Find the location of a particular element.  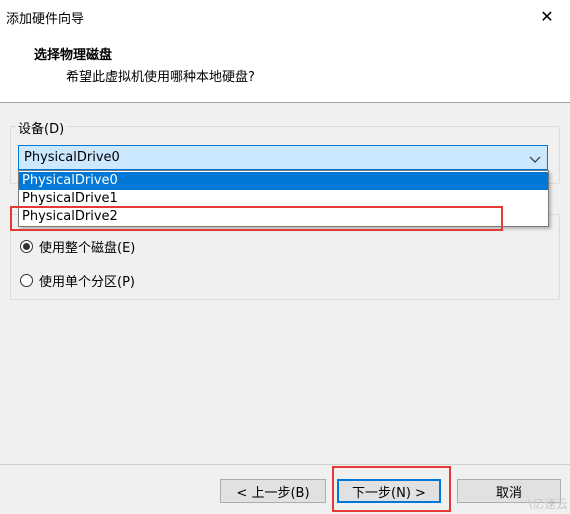

radio-single-partition: 使用单个分区(P) is located at coordinates (77, 280).